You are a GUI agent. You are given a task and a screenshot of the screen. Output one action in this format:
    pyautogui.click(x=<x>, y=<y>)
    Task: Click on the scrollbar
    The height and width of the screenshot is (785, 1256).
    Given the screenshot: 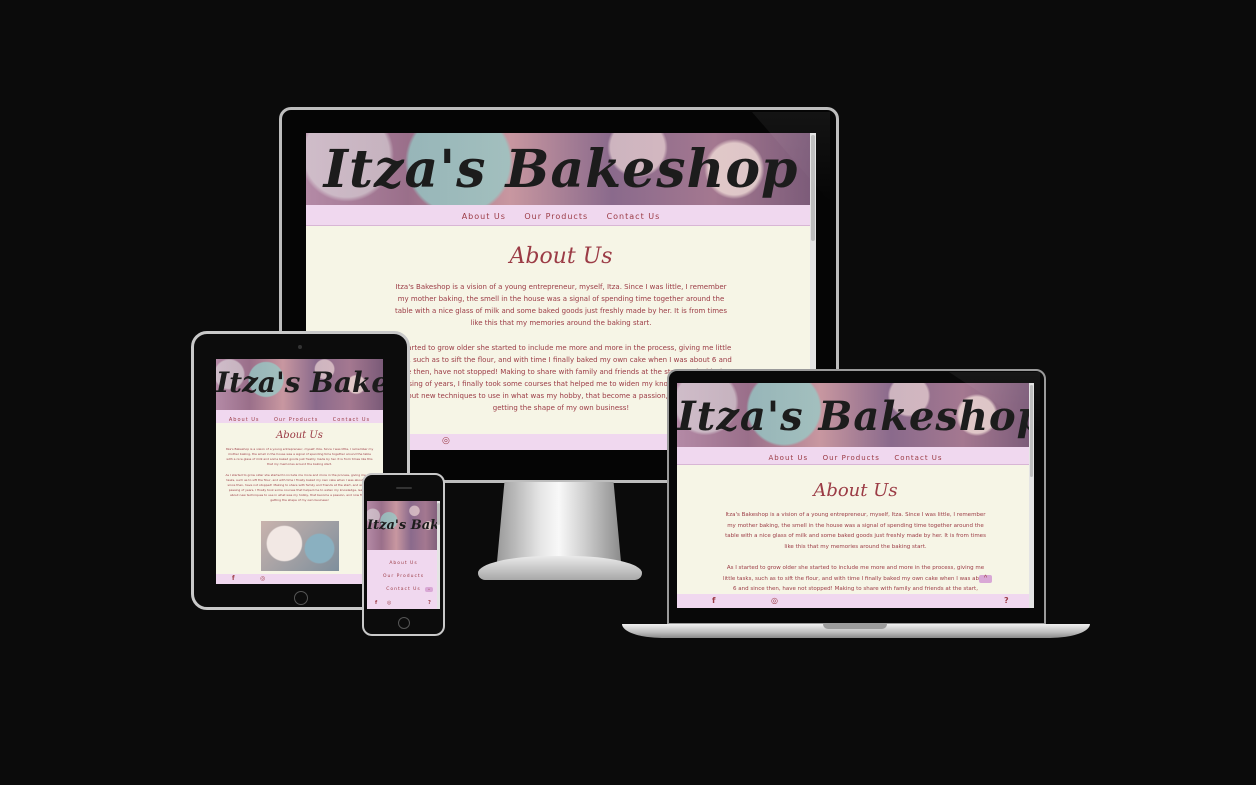 What is the action you would take?
    pyautogui.click(x=438, y=555)
    